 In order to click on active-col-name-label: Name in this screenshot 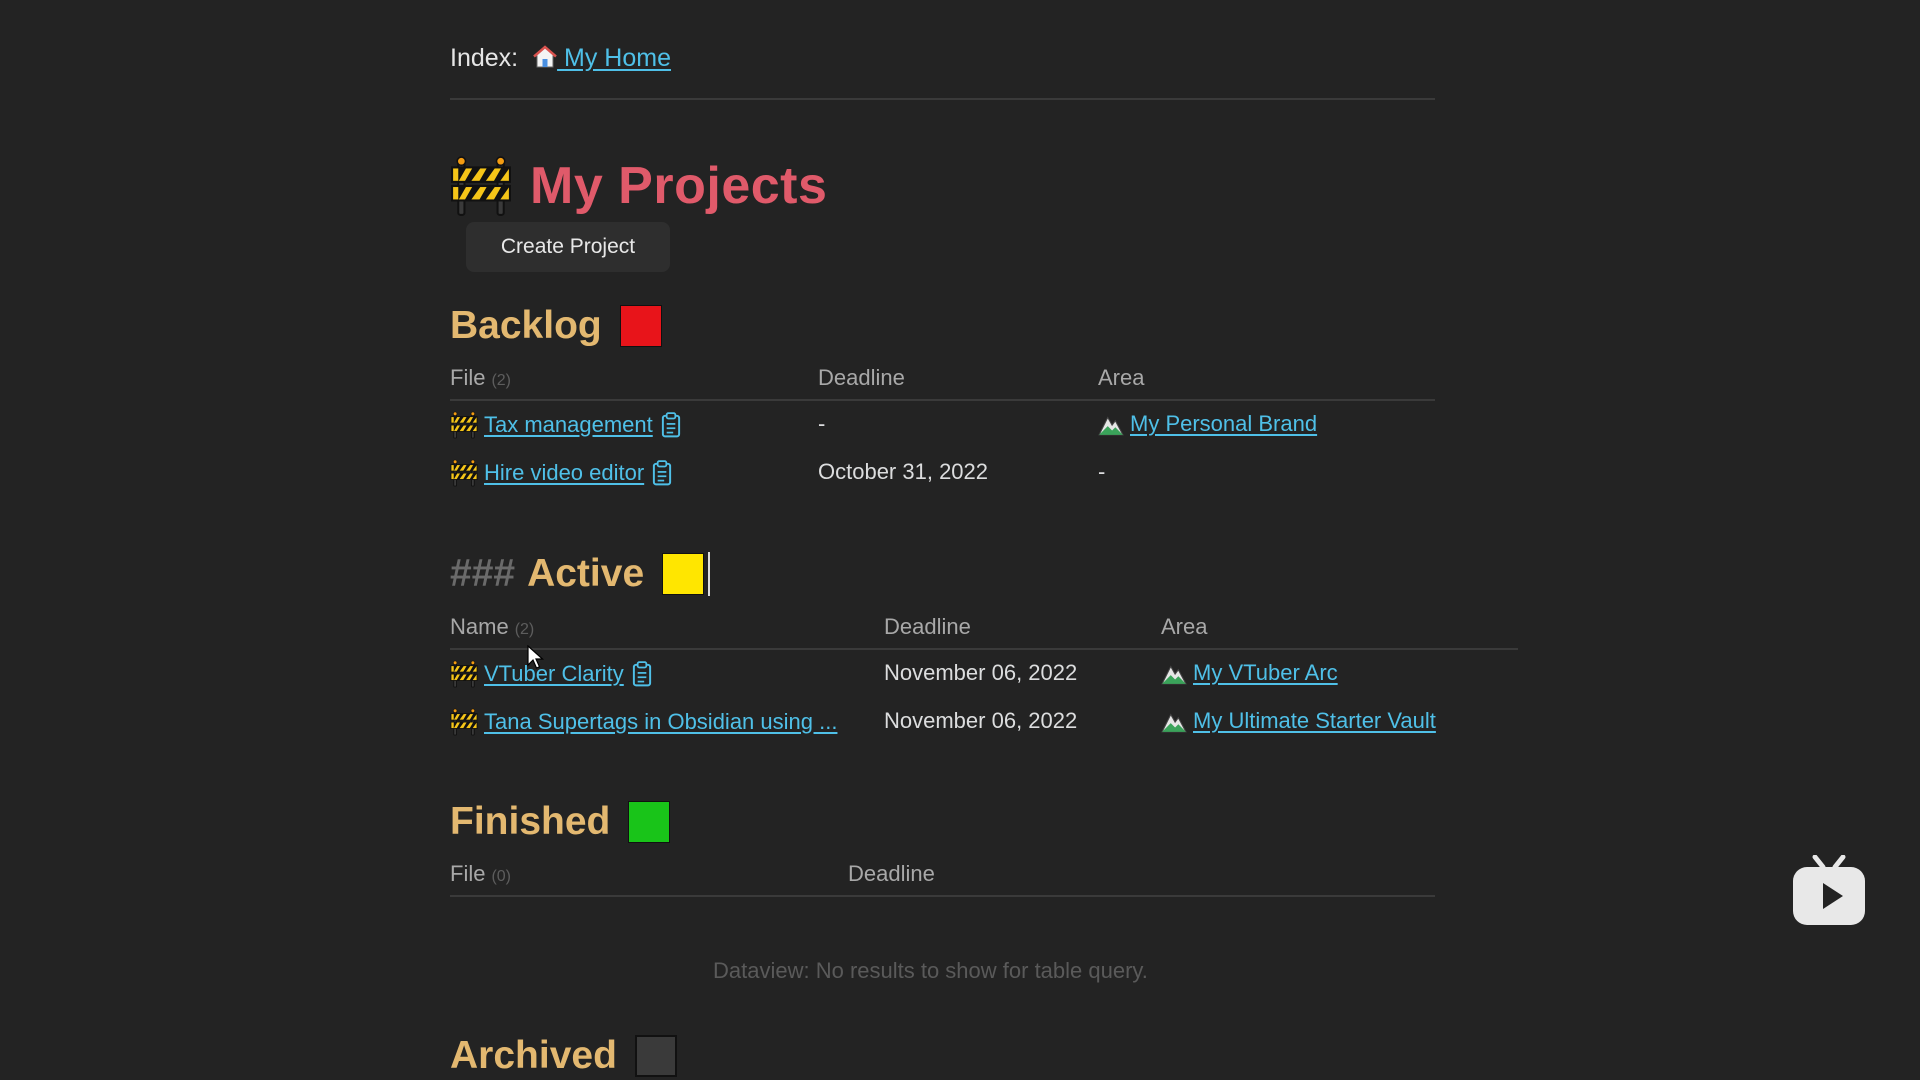, I will do `click(479, 626)`.